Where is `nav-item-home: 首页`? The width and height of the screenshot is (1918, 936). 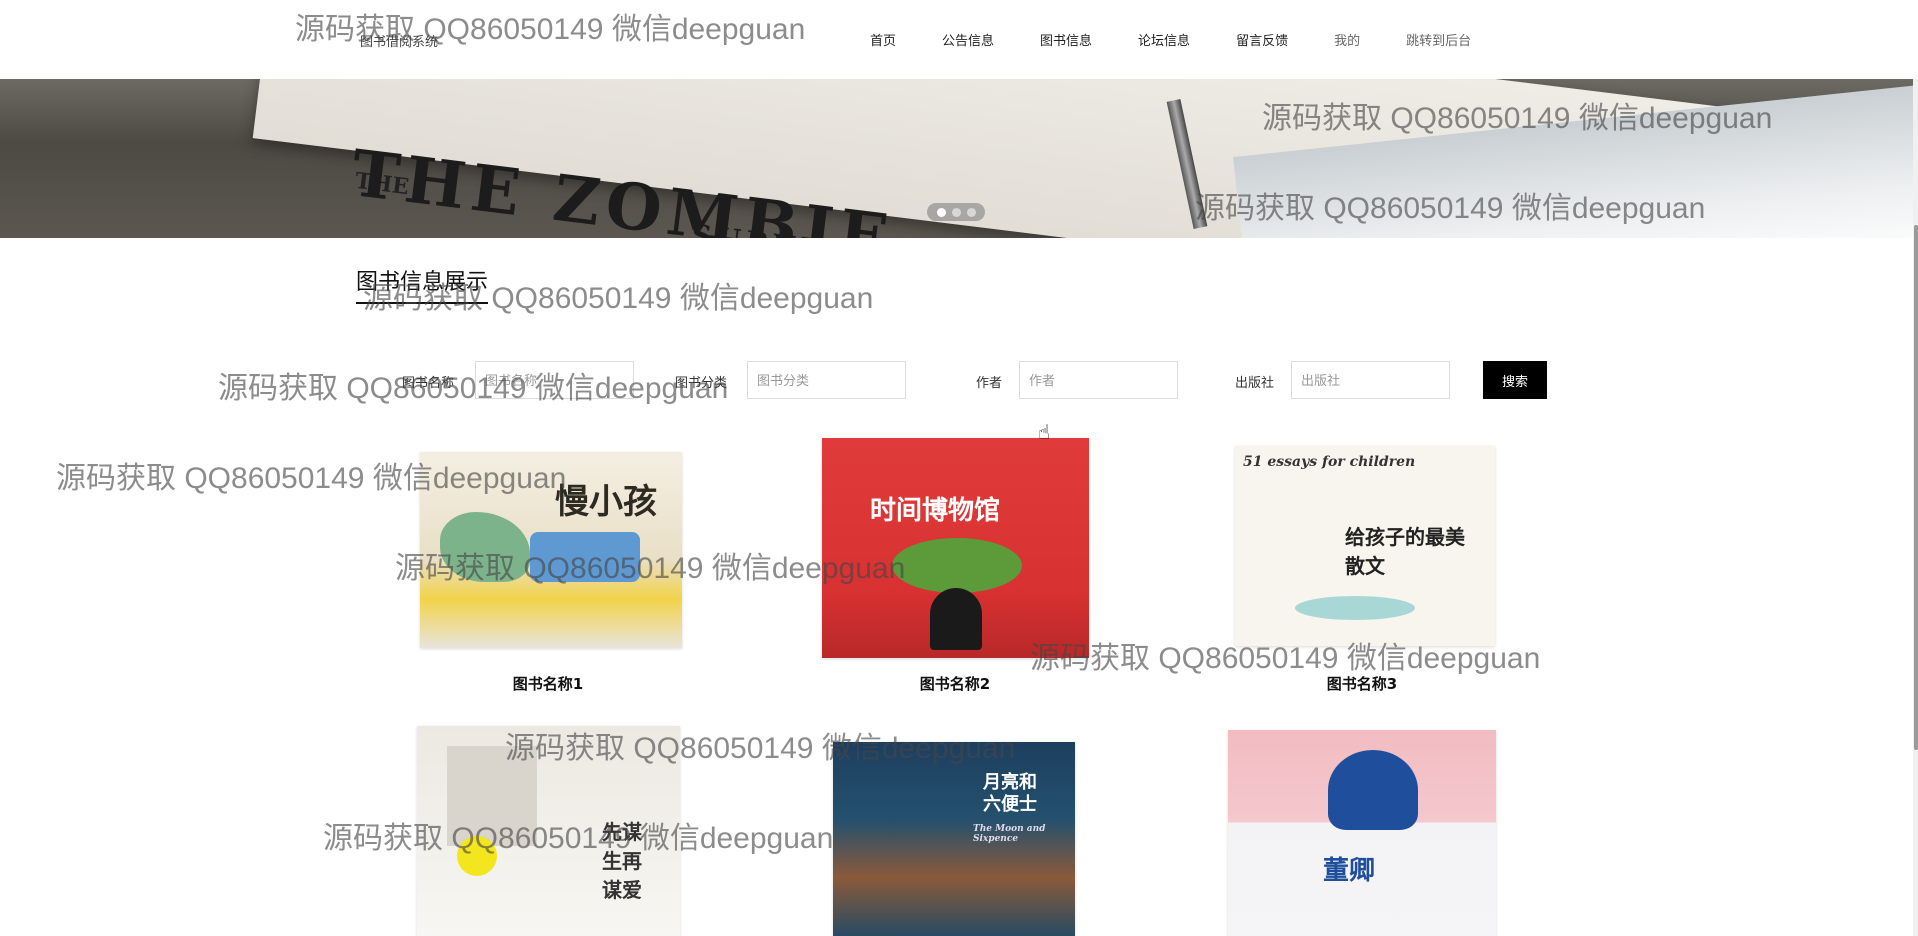
nav-item-home: 首页 is located at coordinates (883, 39).